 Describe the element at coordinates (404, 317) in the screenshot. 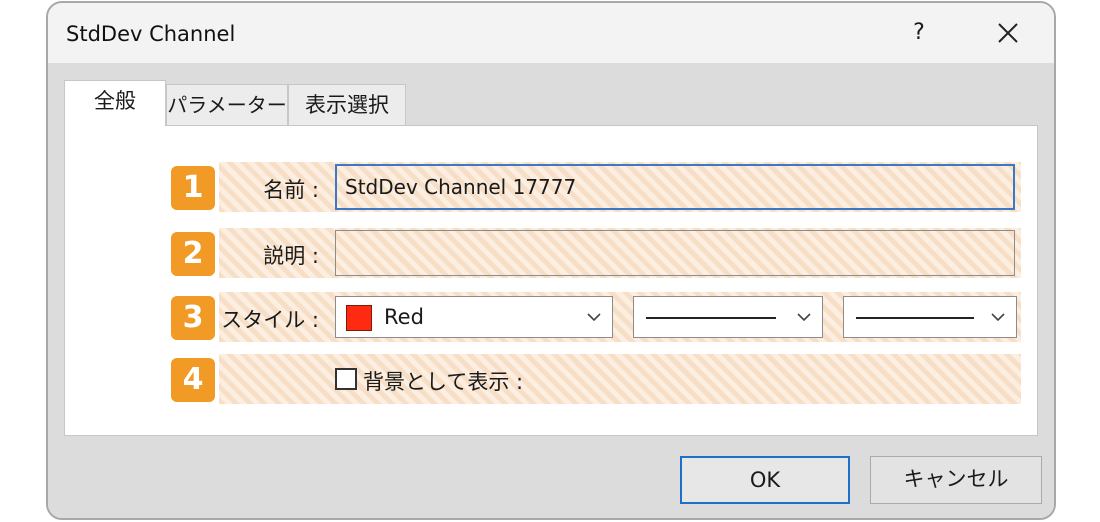

I see `color-select-value: Red` at that location.